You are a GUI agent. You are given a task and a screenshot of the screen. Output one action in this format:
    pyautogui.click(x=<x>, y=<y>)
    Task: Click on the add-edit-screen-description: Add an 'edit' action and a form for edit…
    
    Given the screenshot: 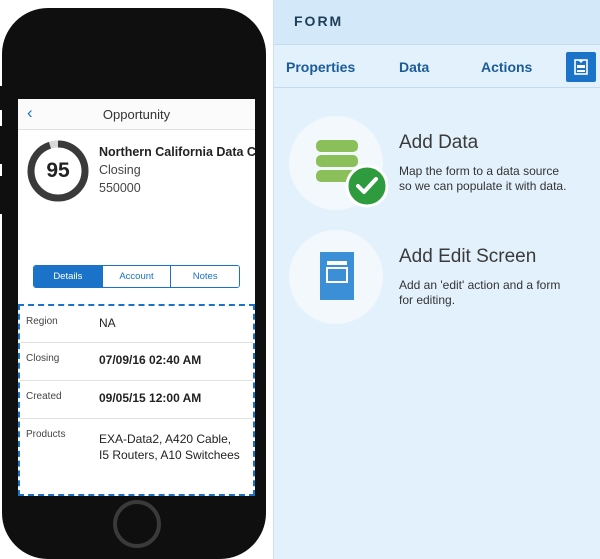 What is the action you would take?
    pyautogui.click(x=494, y=293)
    